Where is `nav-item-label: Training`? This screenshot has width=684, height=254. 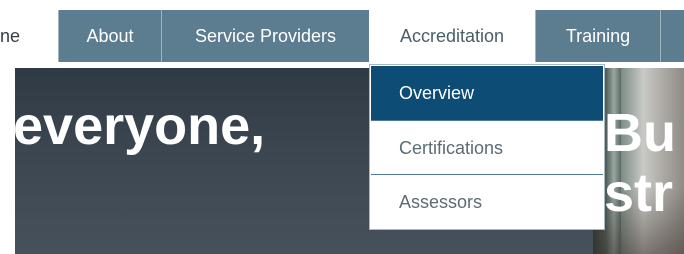
nav-item-label: Training is located at coordinates (598, 36).